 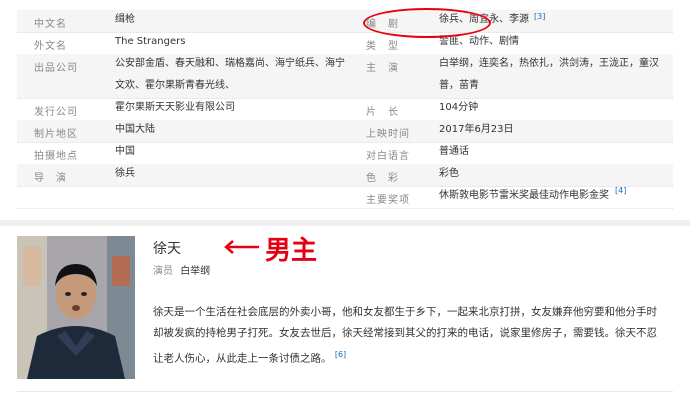 What do you see at coordinates (150, 41) in the screenshot?
I see `value-foreign-name: The Strangers` at bounding box center [150, 41].